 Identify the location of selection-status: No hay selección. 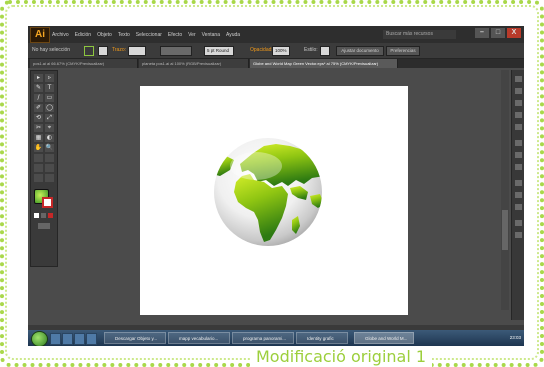
(51, 50).